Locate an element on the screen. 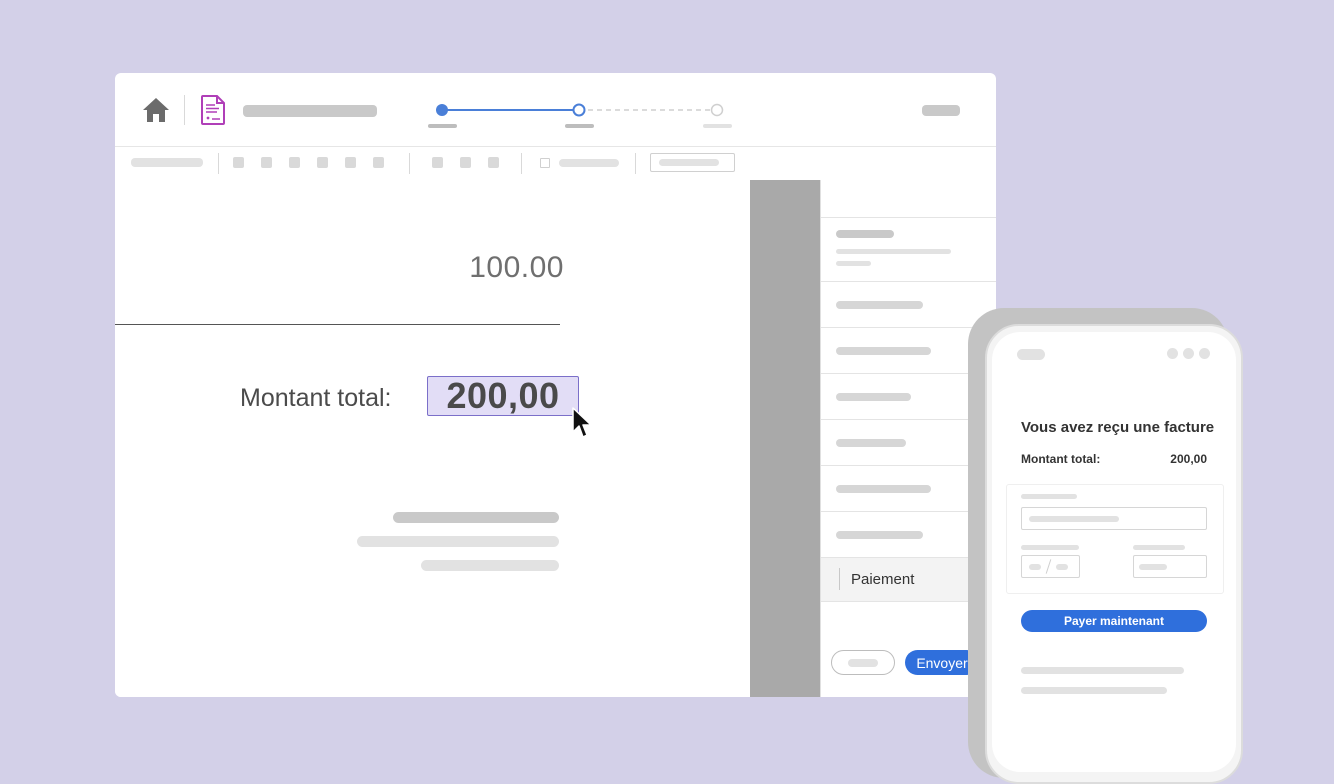  toolbar-checkbox is located at coordinates (545, 163).